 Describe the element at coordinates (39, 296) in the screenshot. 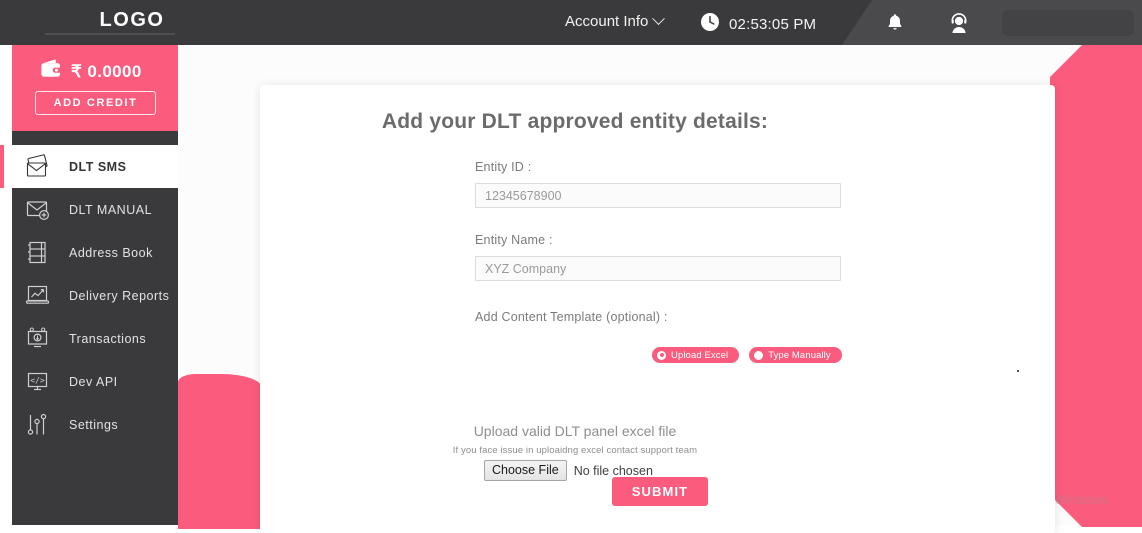

I see `chart-laptop-icon` at that location.